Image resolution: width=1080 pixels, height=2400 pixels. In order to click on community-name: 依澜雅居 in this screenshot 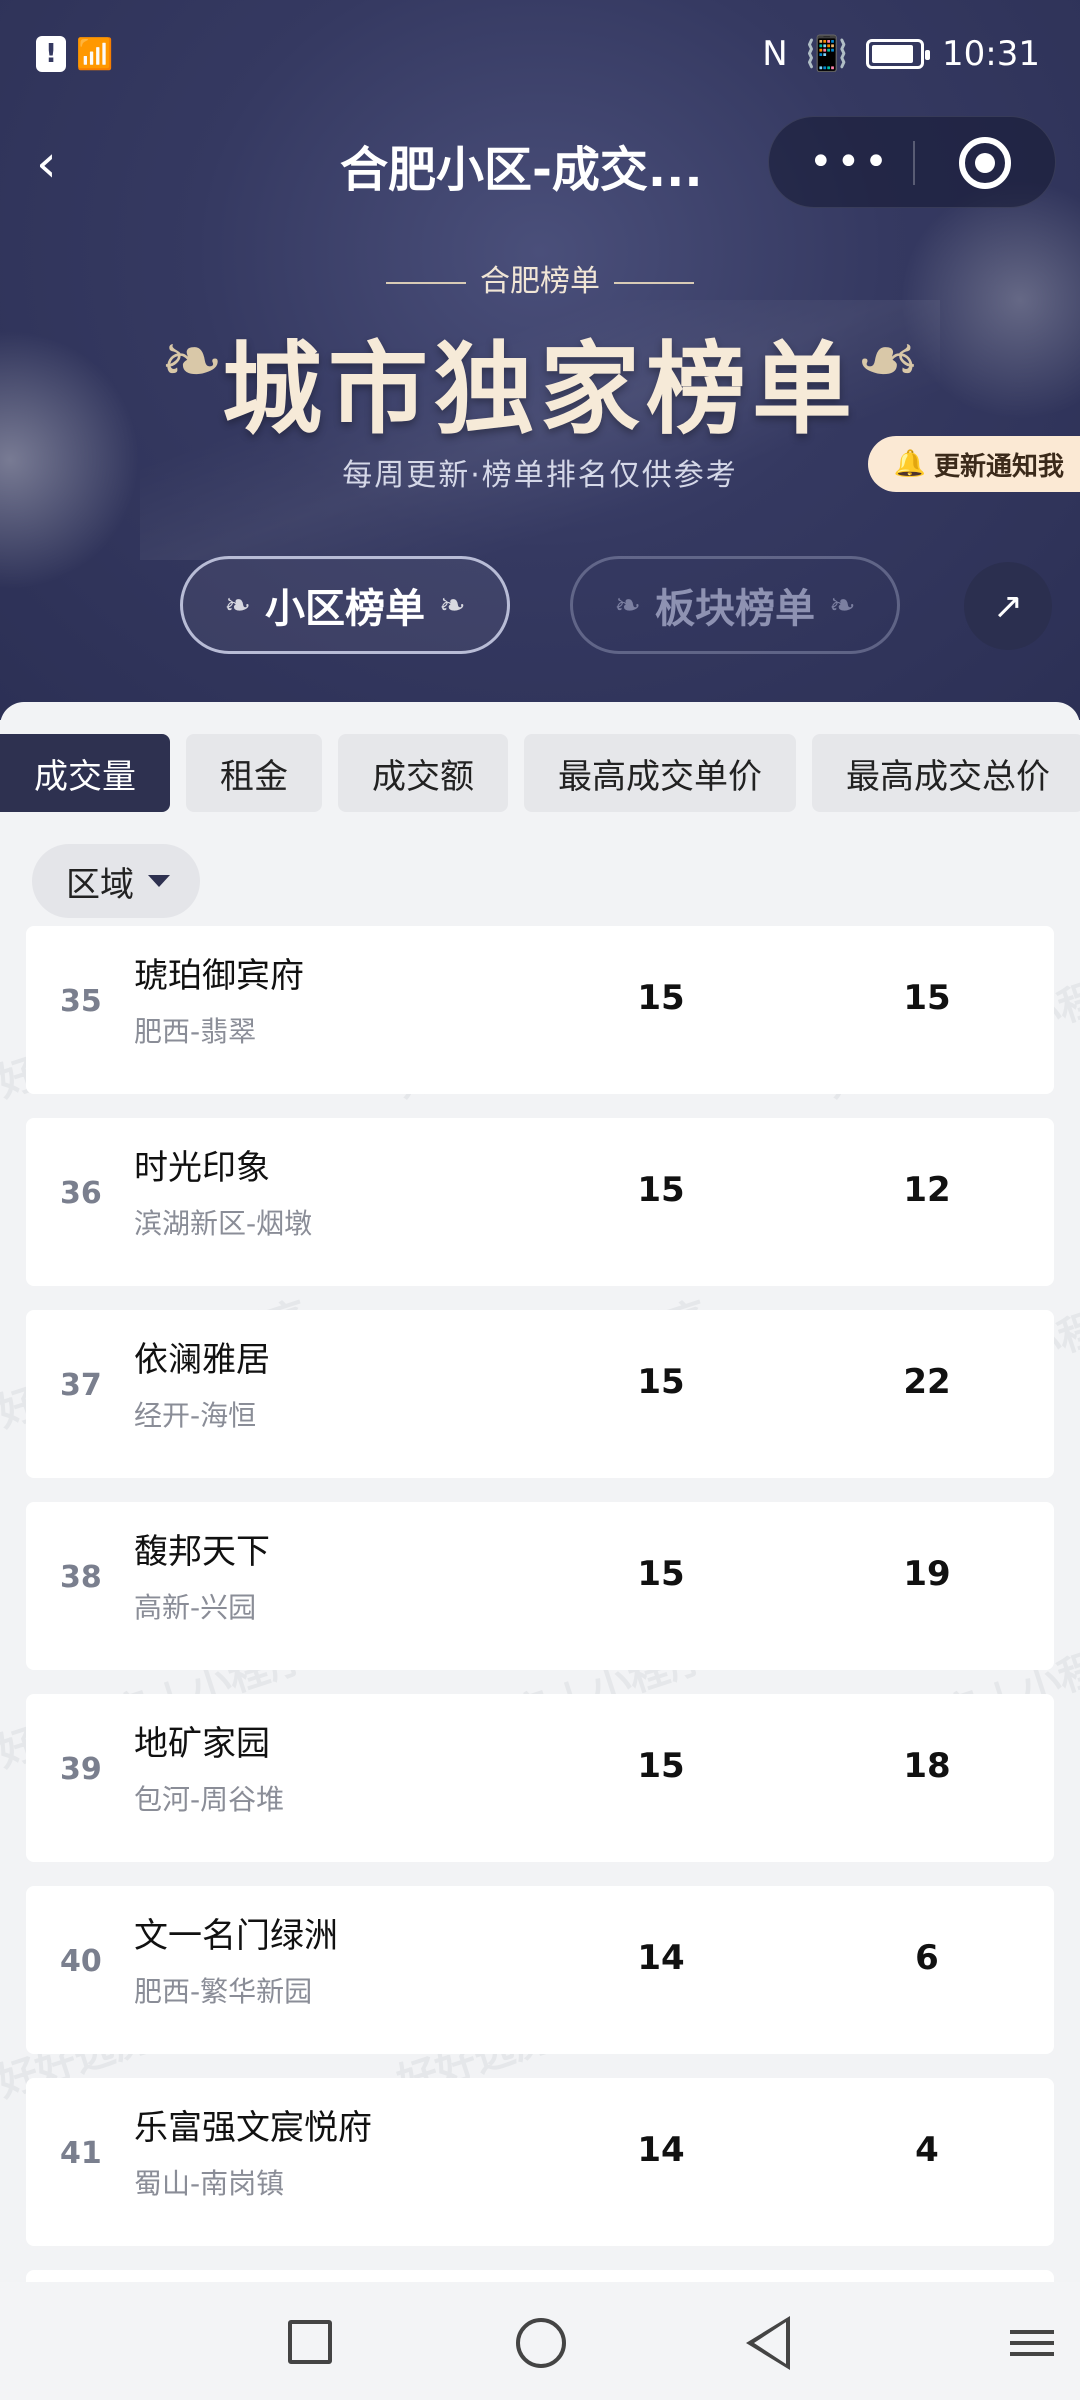, I will do `click(202, 1360)`.